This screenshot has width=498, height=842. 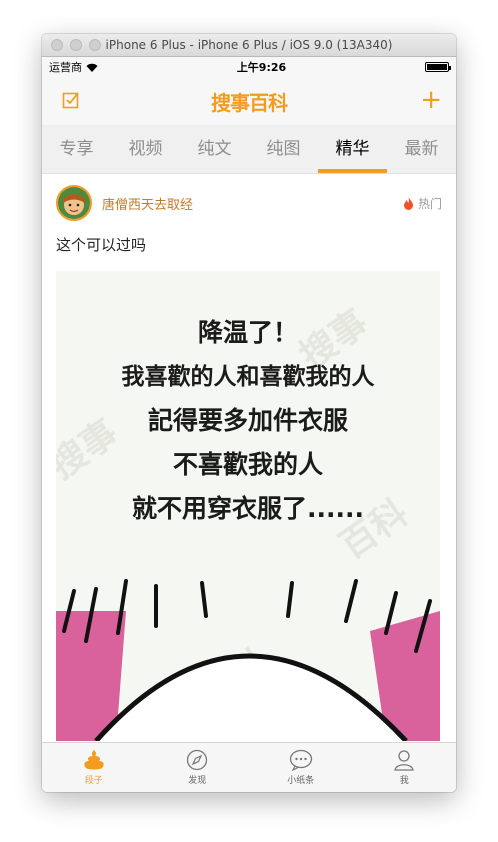 What do you see at coordinates (95, 45) in the screenshot?
I see `zoom-window-button` at bounding box center [95, 45].